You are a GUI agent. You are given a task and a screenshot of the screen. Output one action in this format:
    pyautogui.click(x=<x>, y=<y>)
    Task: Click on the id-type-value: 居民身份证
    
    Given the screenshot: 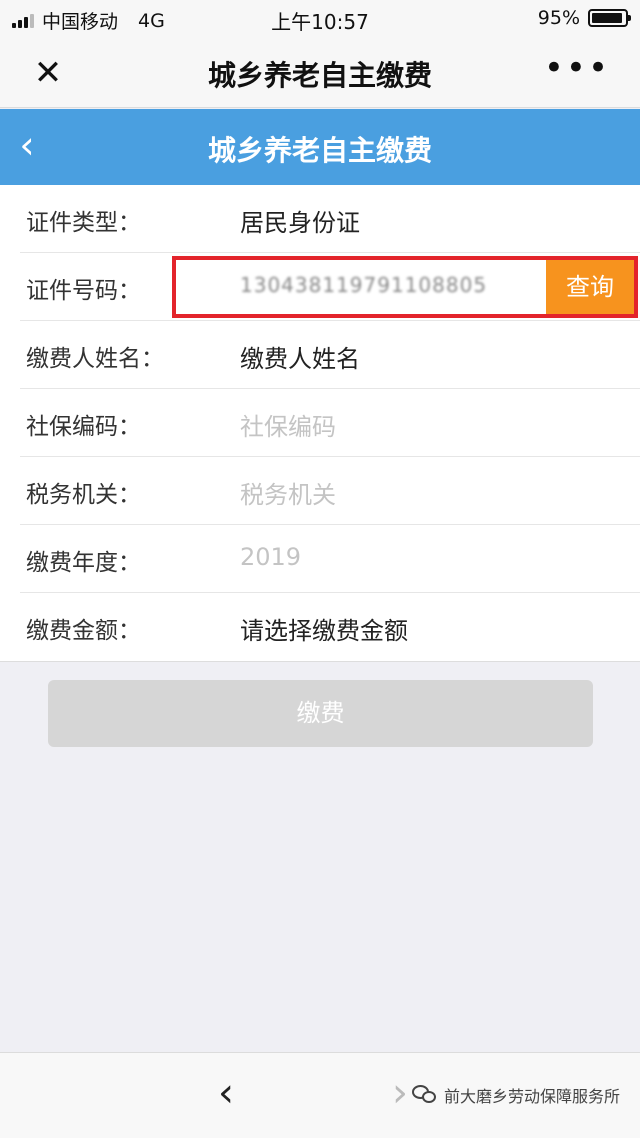 What is the action you would take?
    pyautogui.click(x=300, y=220)
    